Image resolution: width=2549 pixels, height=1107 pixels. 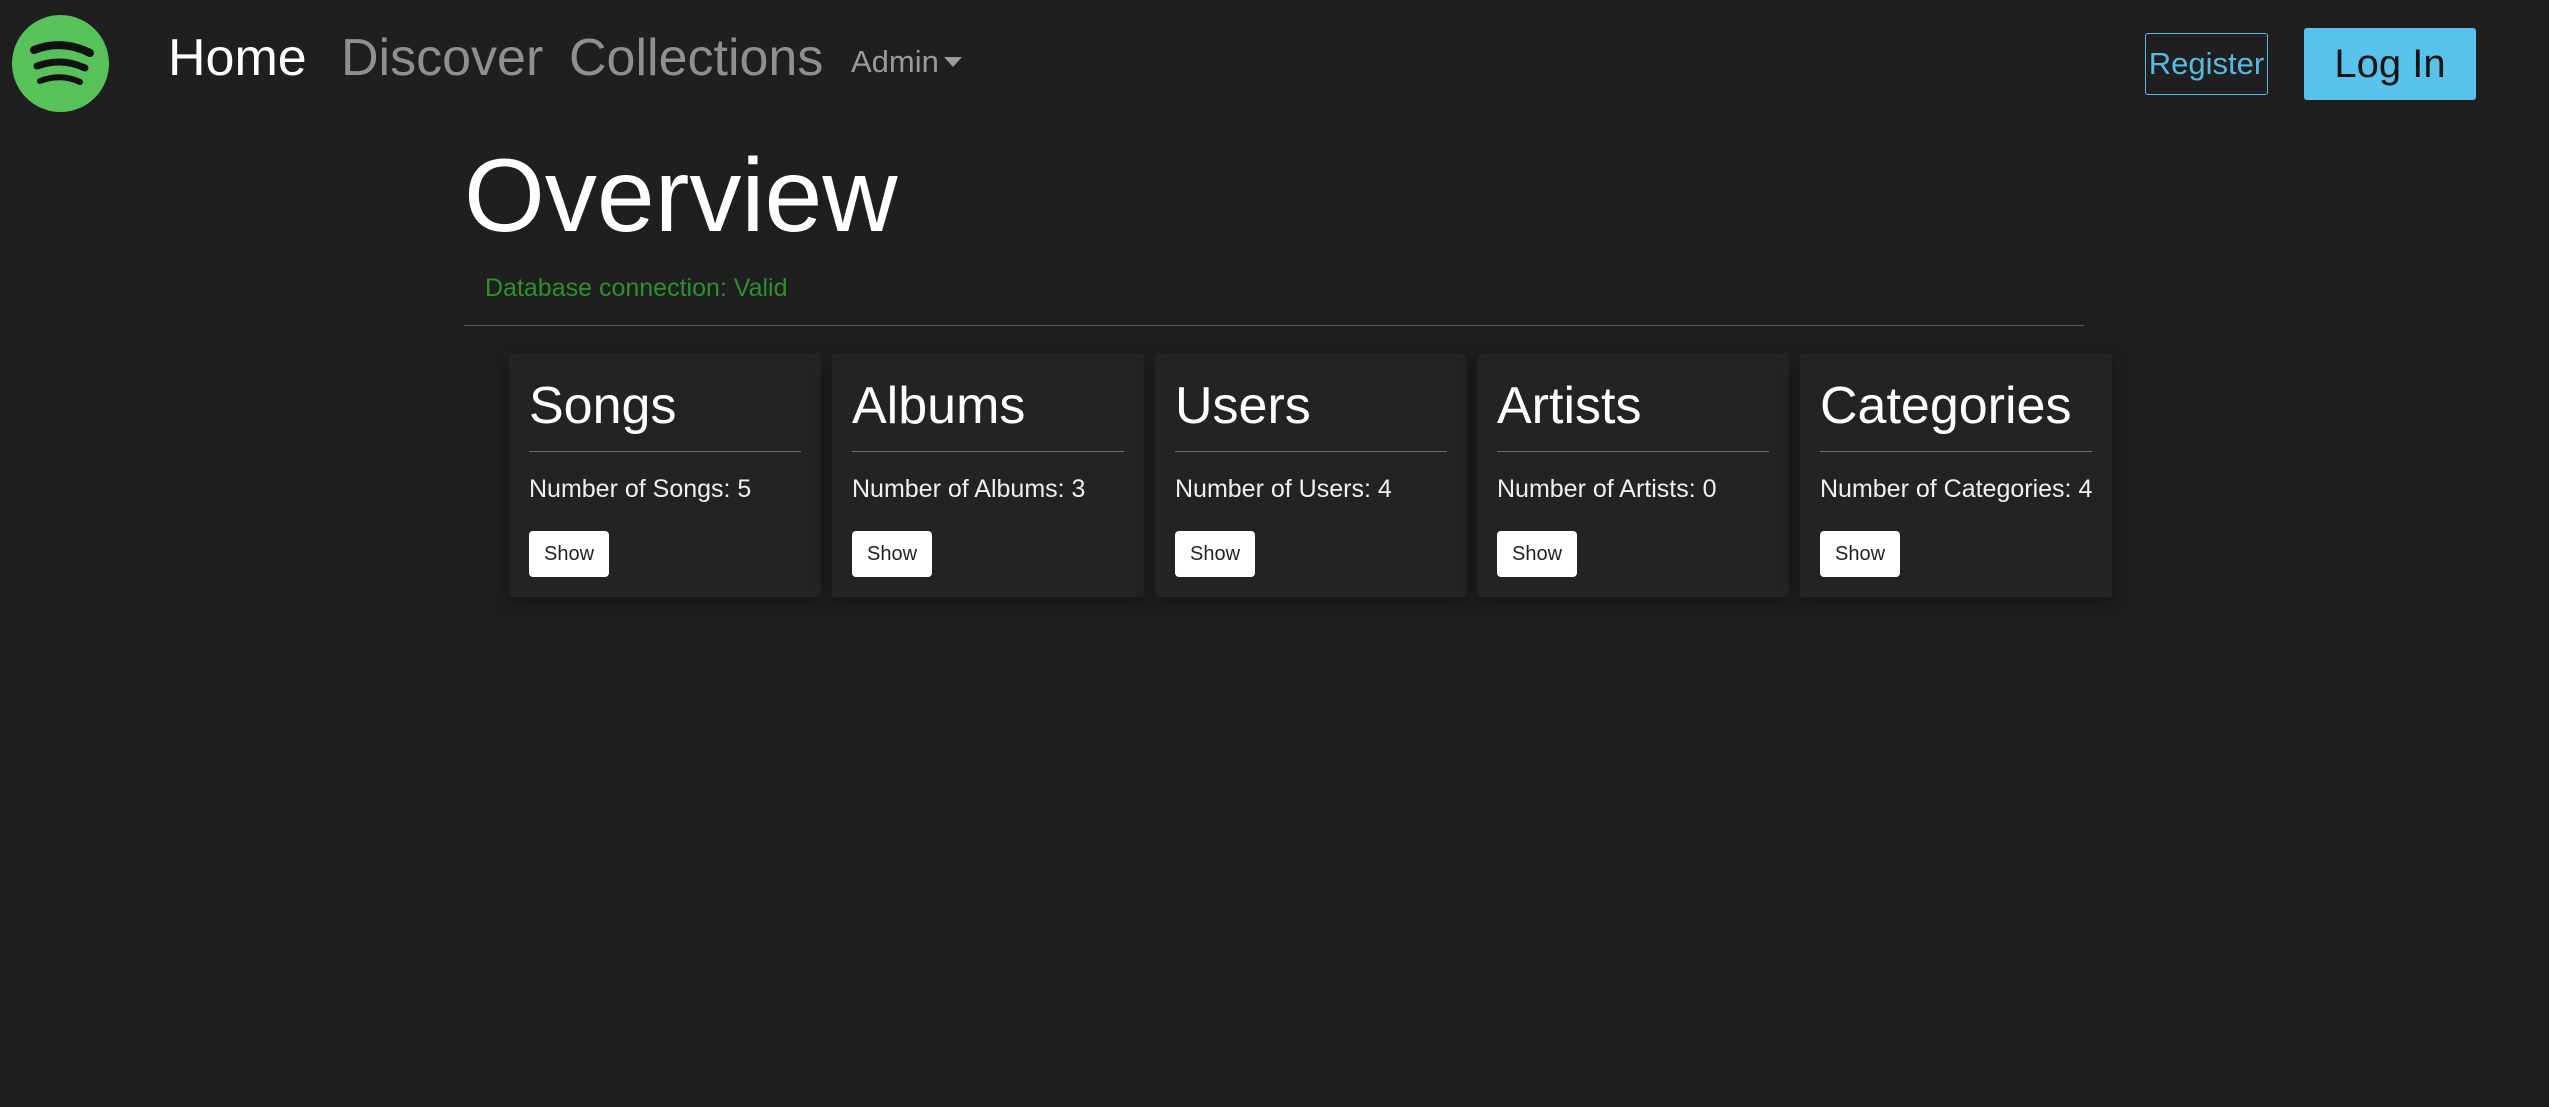 What do you see at coordinates (636, 288) in the screenshot?
I see `database-status-text: Database connection: Valid` at bounding box center [636, 288].